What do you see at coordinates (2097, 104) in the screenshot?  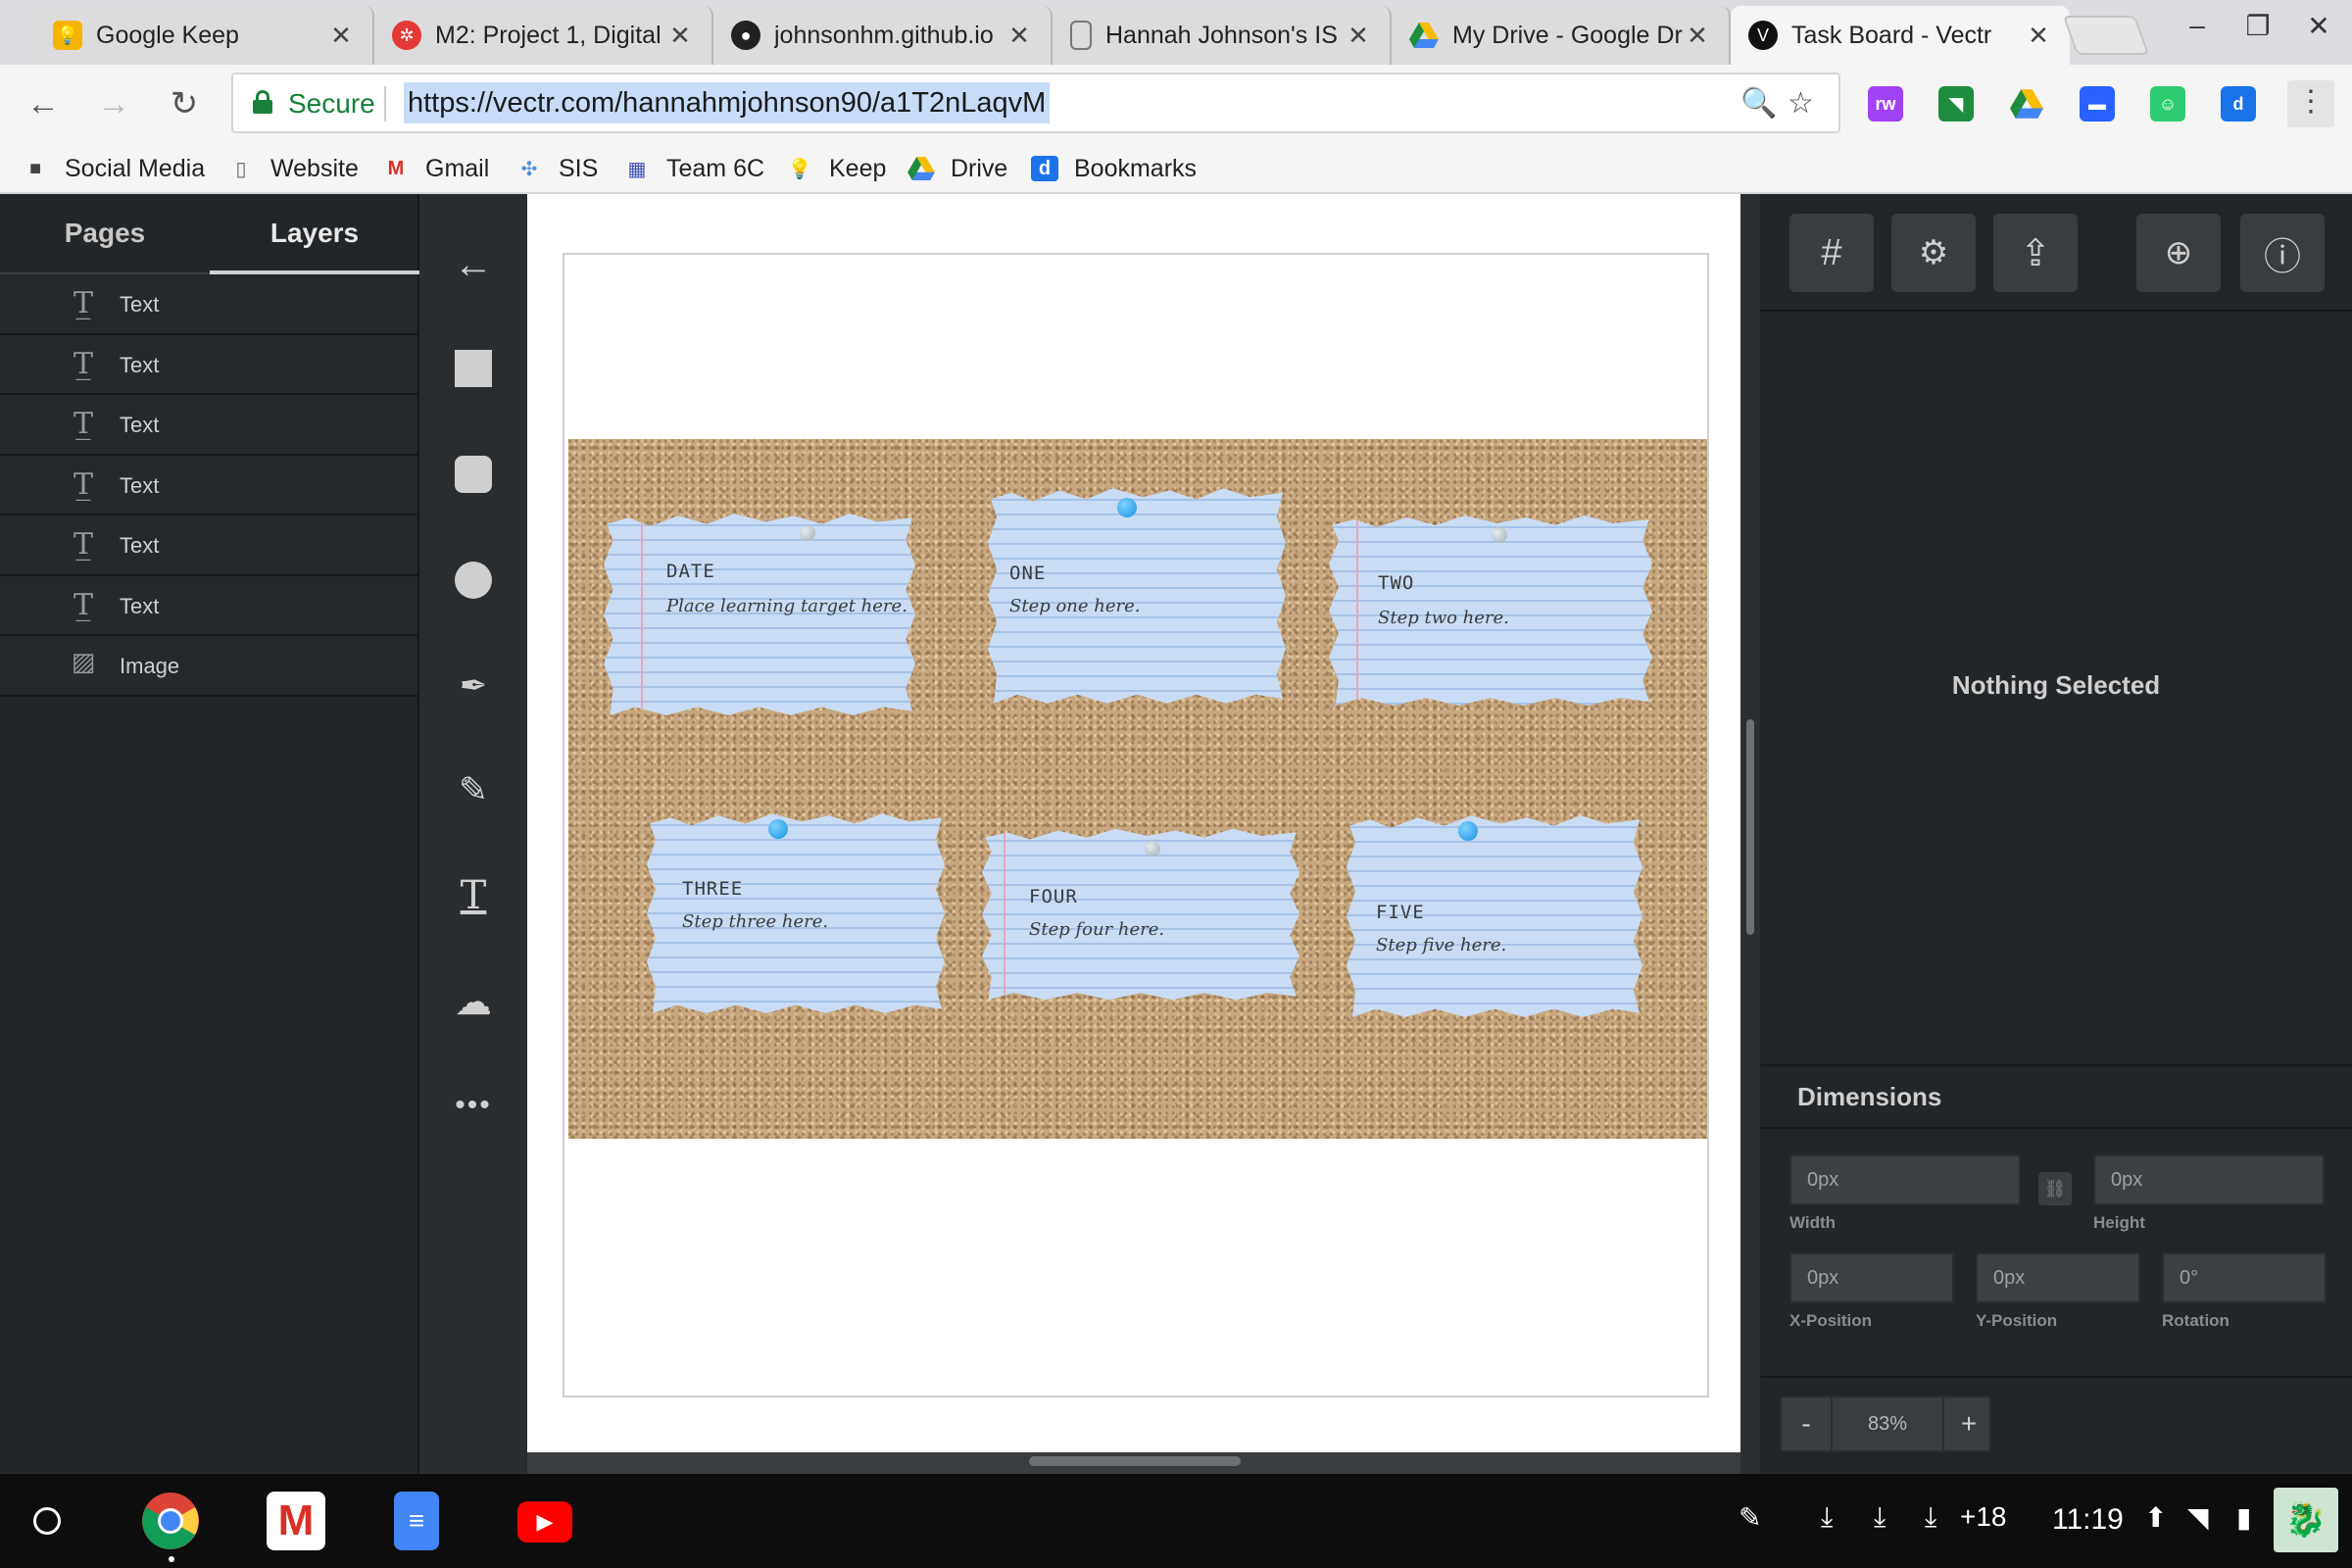 I see `calendar-extension-icon: ▬` at bounding box center [2097, 104].